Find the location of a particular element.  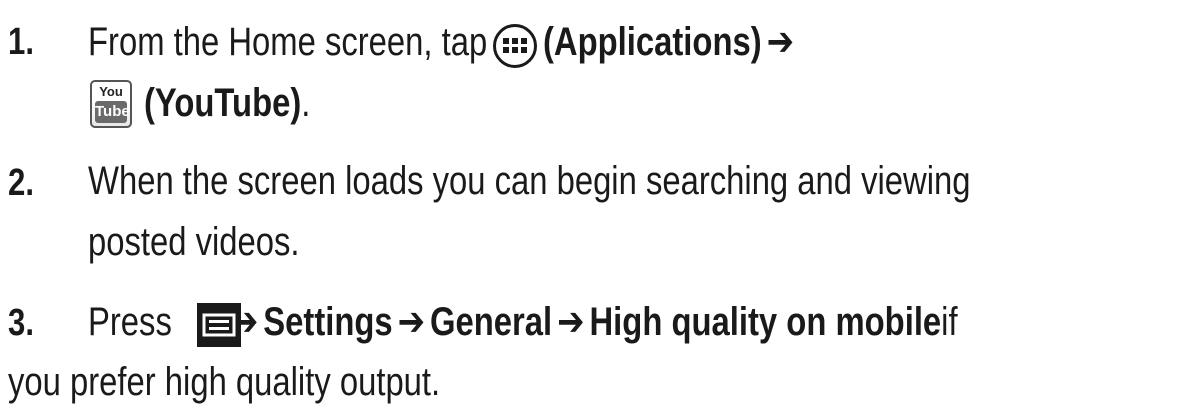

step-text: . is located at coordinates (306, 103).